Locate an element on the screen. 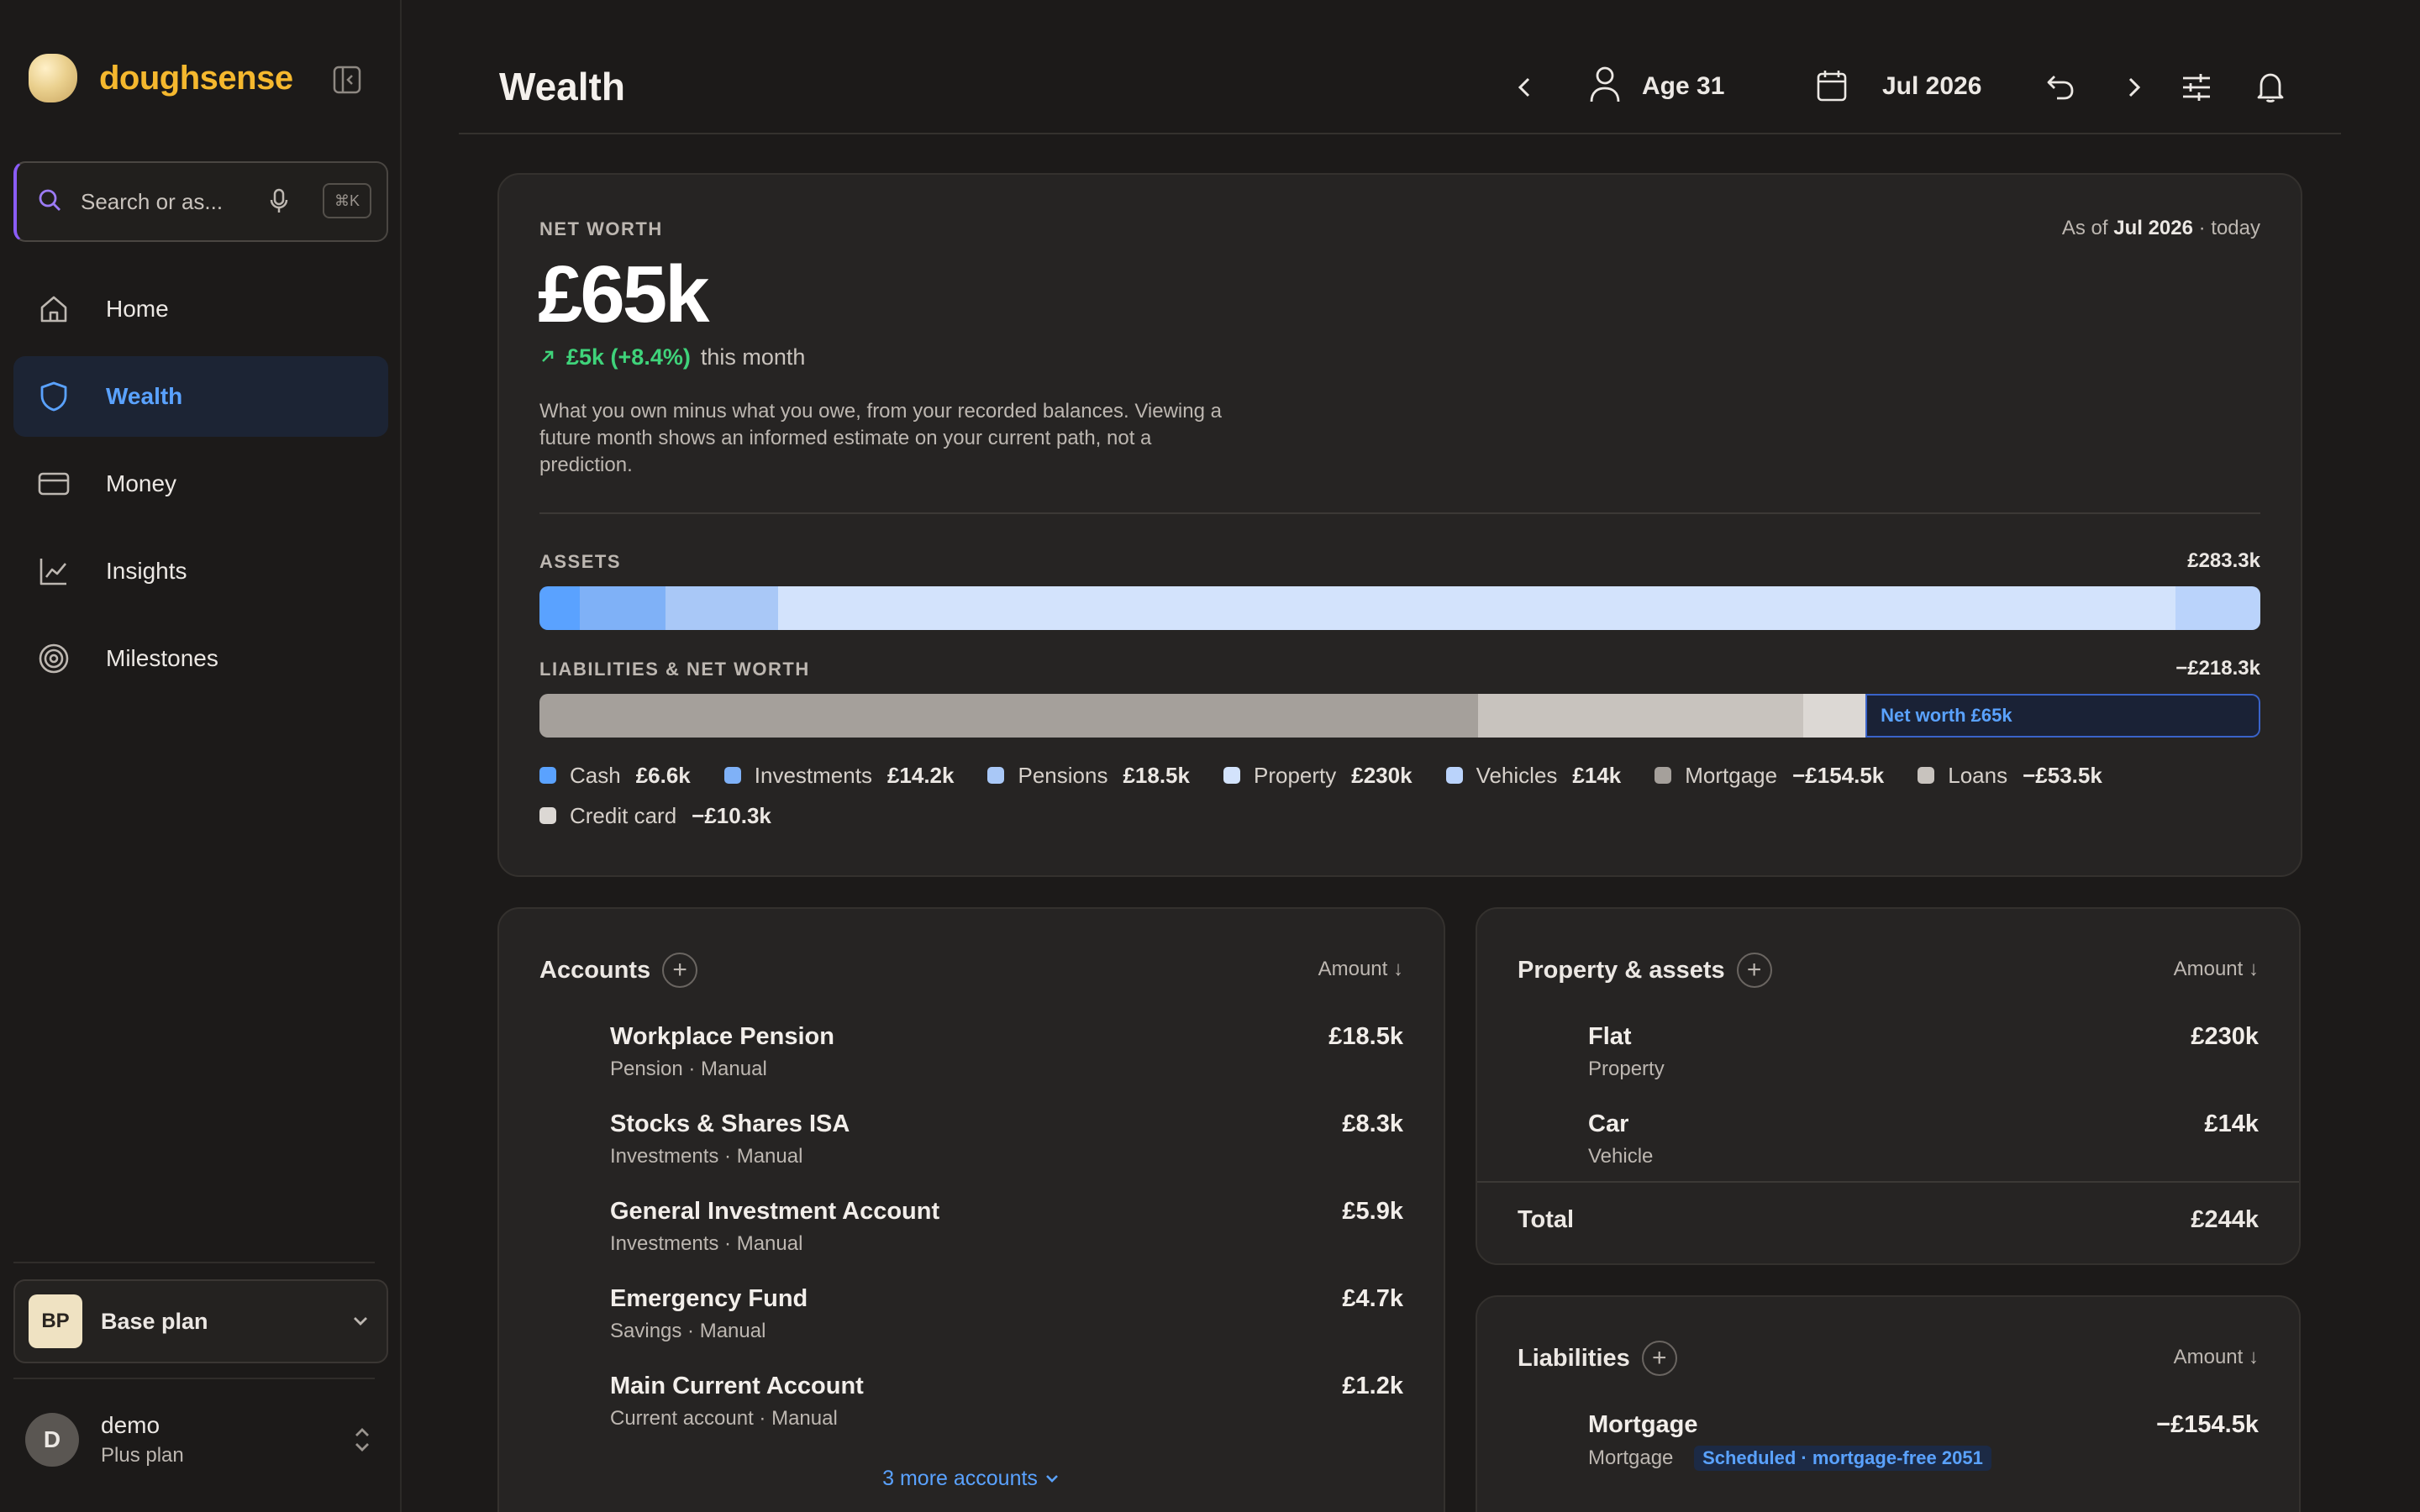 The image size is (2420, 1512). chart-icon is located at coordinates (54, 571).